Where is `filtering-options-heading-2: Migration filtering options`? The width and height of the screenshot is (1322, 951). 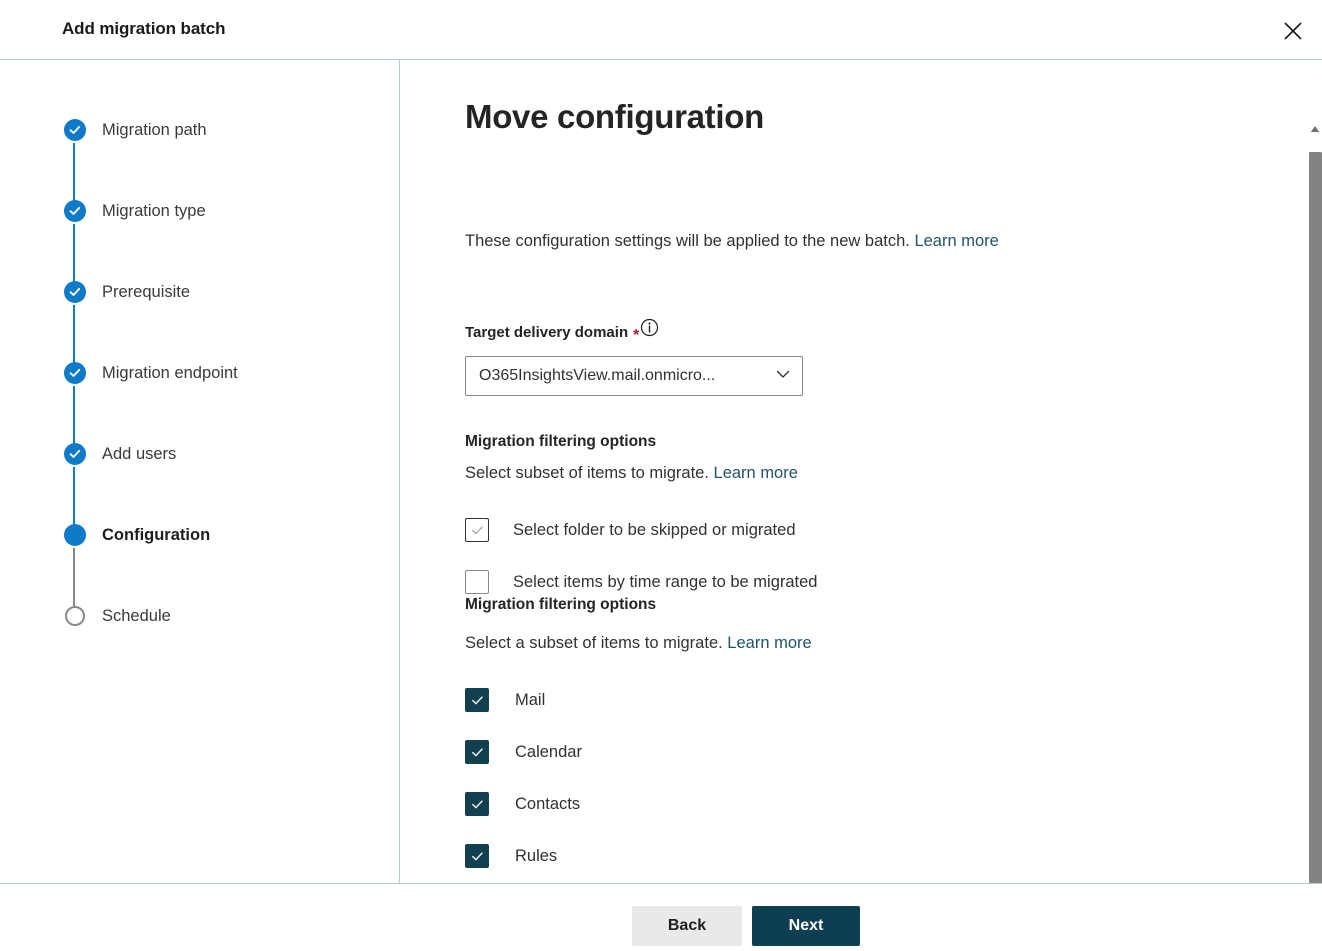
filtering-options-heading-2: Migration filtering options is located at coordinates (561, 604).